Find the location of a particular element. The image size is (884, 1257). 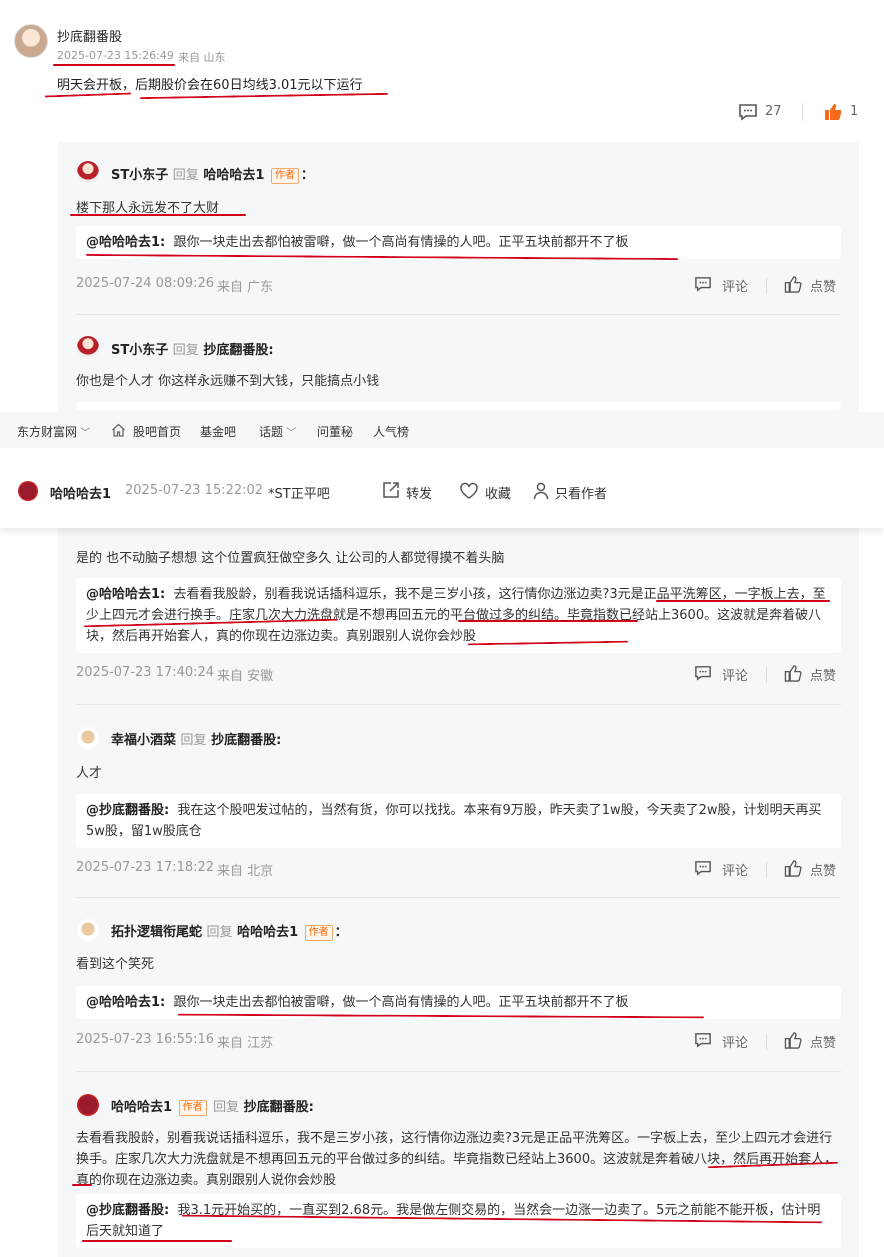

reply-header: ST小东子 回复 哈哈哈去1 作者： is located at coordinates (212, 174).